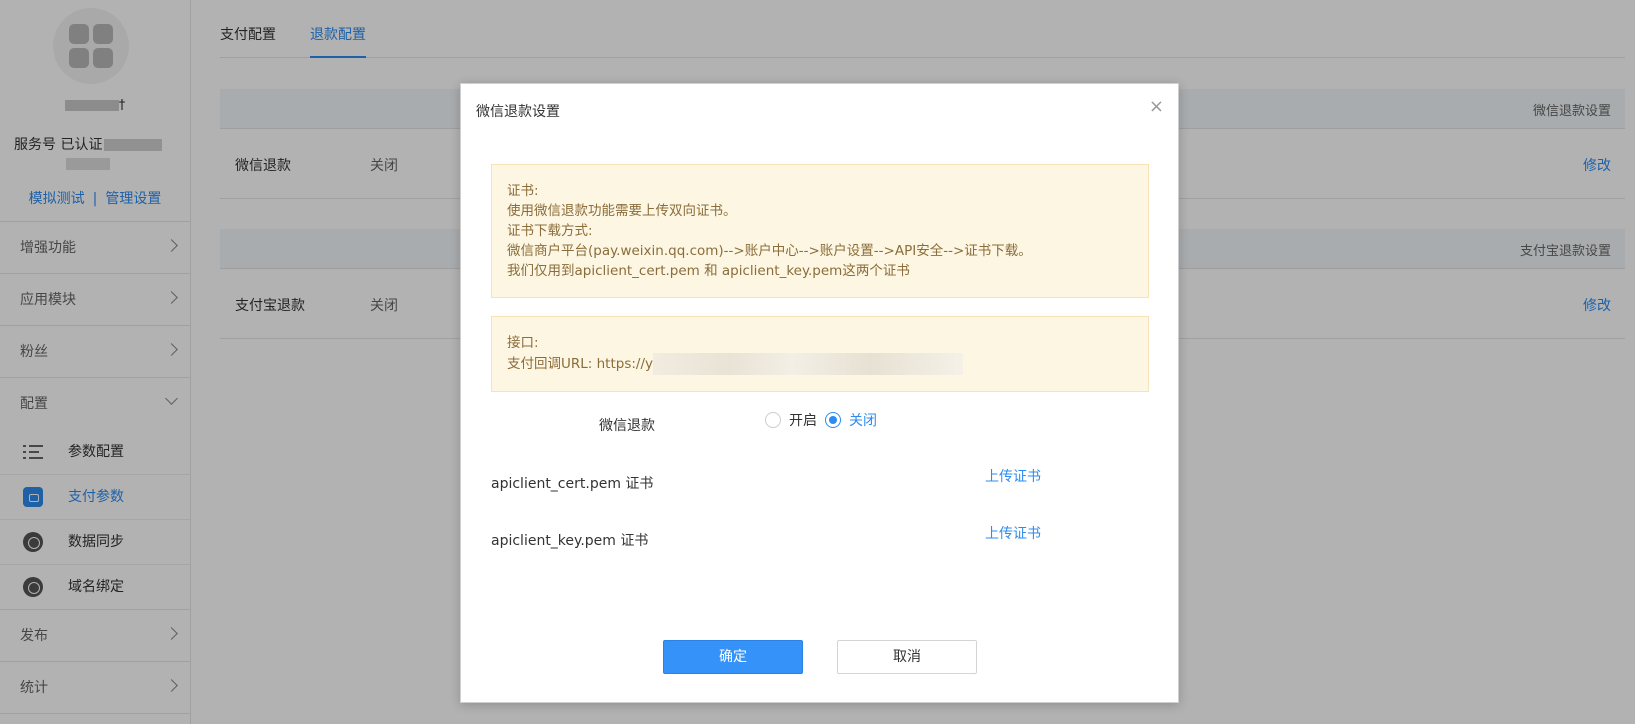 This screenshot has height=724, width=1635. What do you see at coordinates (808, 364) in the screenshot?
I see `callback-url-redacted` at bounding box center [808, 364].